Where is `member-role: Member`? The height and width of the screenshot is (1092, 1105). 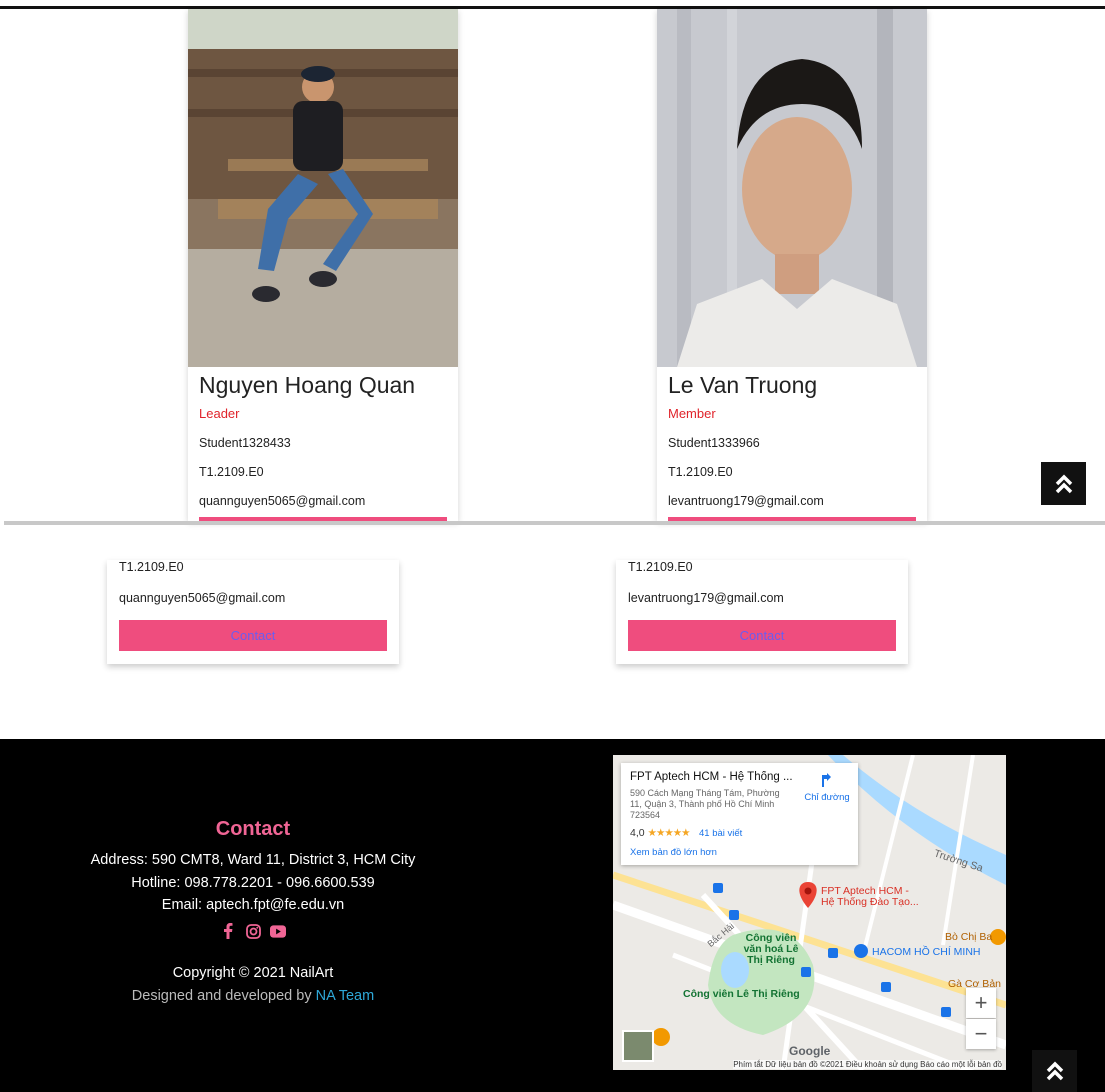
member-role: Member is located at coordinates (692, 413).